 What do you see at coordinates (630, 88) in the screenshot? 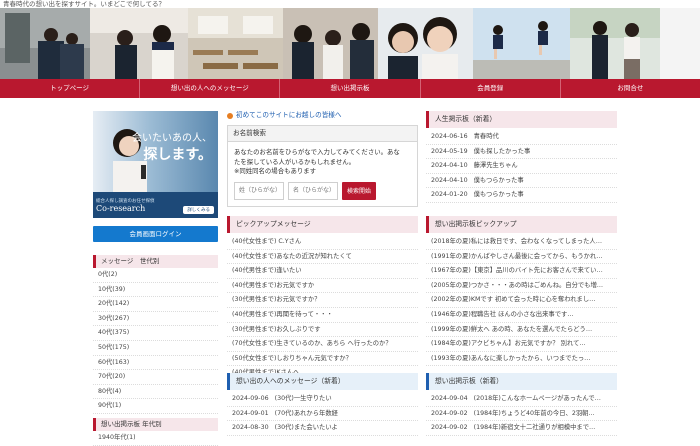
I see `nav-contact: お問合せ` at bounding box center [630, 88].